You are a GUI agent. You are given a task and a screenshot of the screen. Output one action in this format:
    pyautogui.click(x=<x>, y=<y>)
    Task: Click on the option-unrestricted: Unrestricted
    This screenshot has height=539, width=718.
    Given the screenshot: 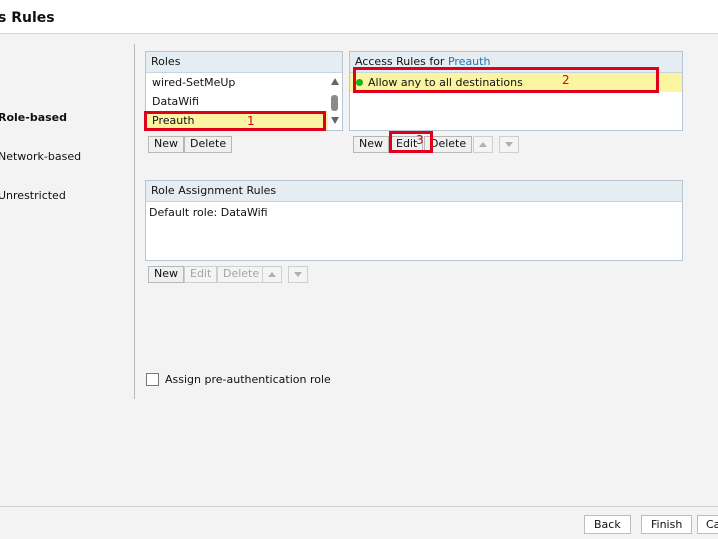 What is the action you would take?
    pyautogui.click(x=33, y=195)
    